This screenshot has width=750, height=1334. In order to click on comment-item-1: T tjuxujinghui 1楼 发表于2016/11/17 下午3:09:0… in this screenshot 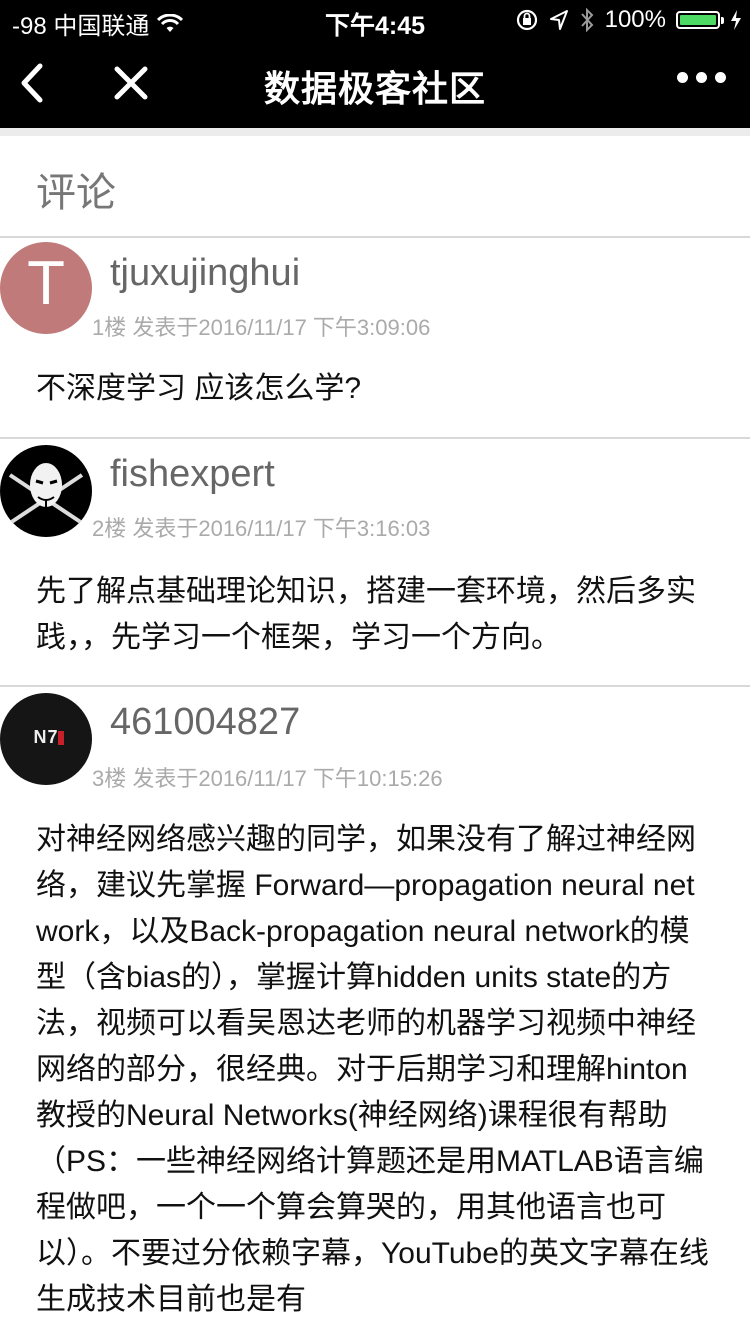, I will do `click(375, 338)`.